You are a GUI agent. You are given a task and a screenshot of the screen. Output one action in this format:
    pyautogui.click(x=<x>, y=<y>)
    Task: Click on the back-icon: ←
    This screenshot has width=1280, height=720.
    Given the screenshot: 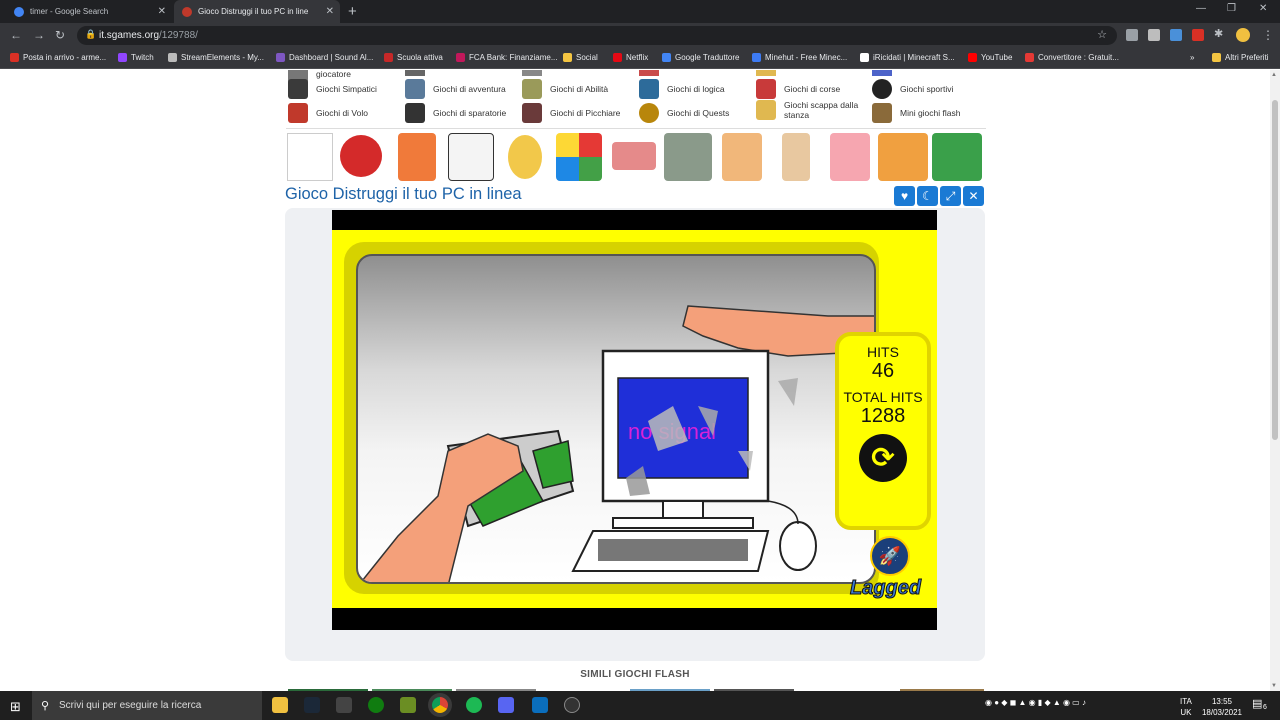 What is the action you would take?
    pyautogui.click(x=16, y=35)
    